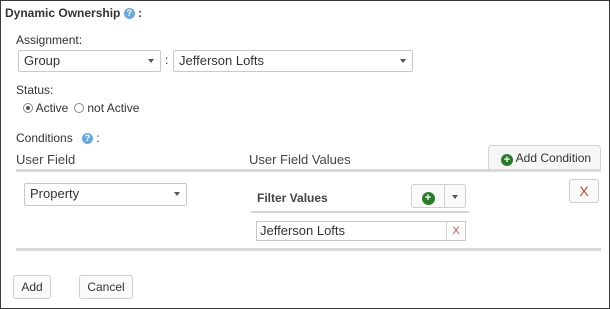  Describe the element at coordinates (360, 212) in the screenshot. I see `filter-values-divider` at that location.